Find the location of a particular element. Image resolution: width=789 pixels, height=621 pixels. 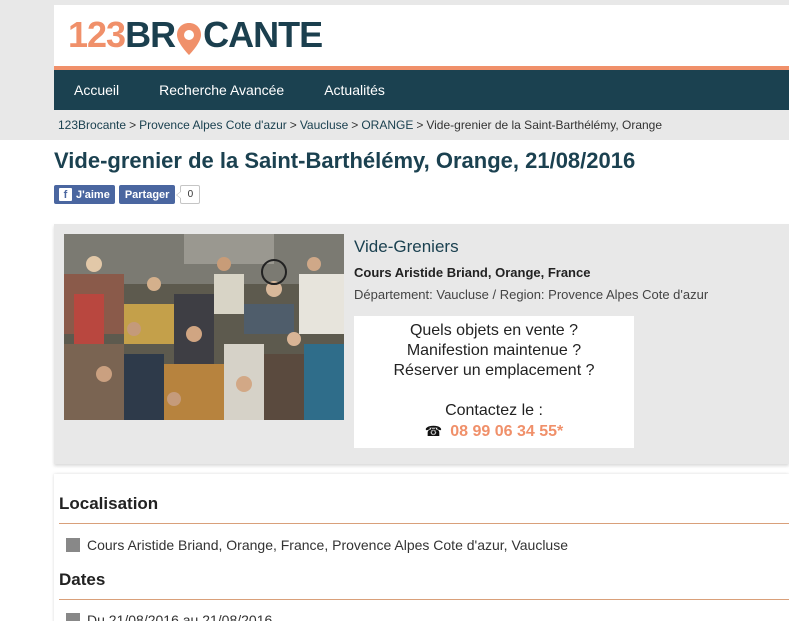

event-photo is located at coordinates (204, 327).